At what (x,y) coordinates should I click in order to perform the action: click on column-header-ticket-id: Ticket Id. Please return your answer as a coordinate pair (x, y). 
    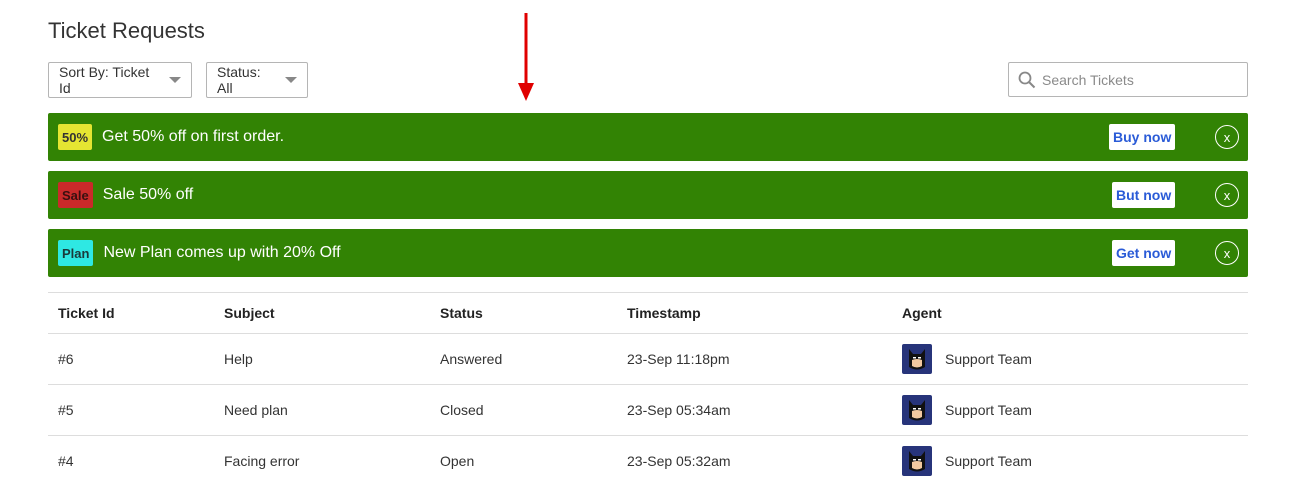
    Looking at the image, I should click on (86, 313).